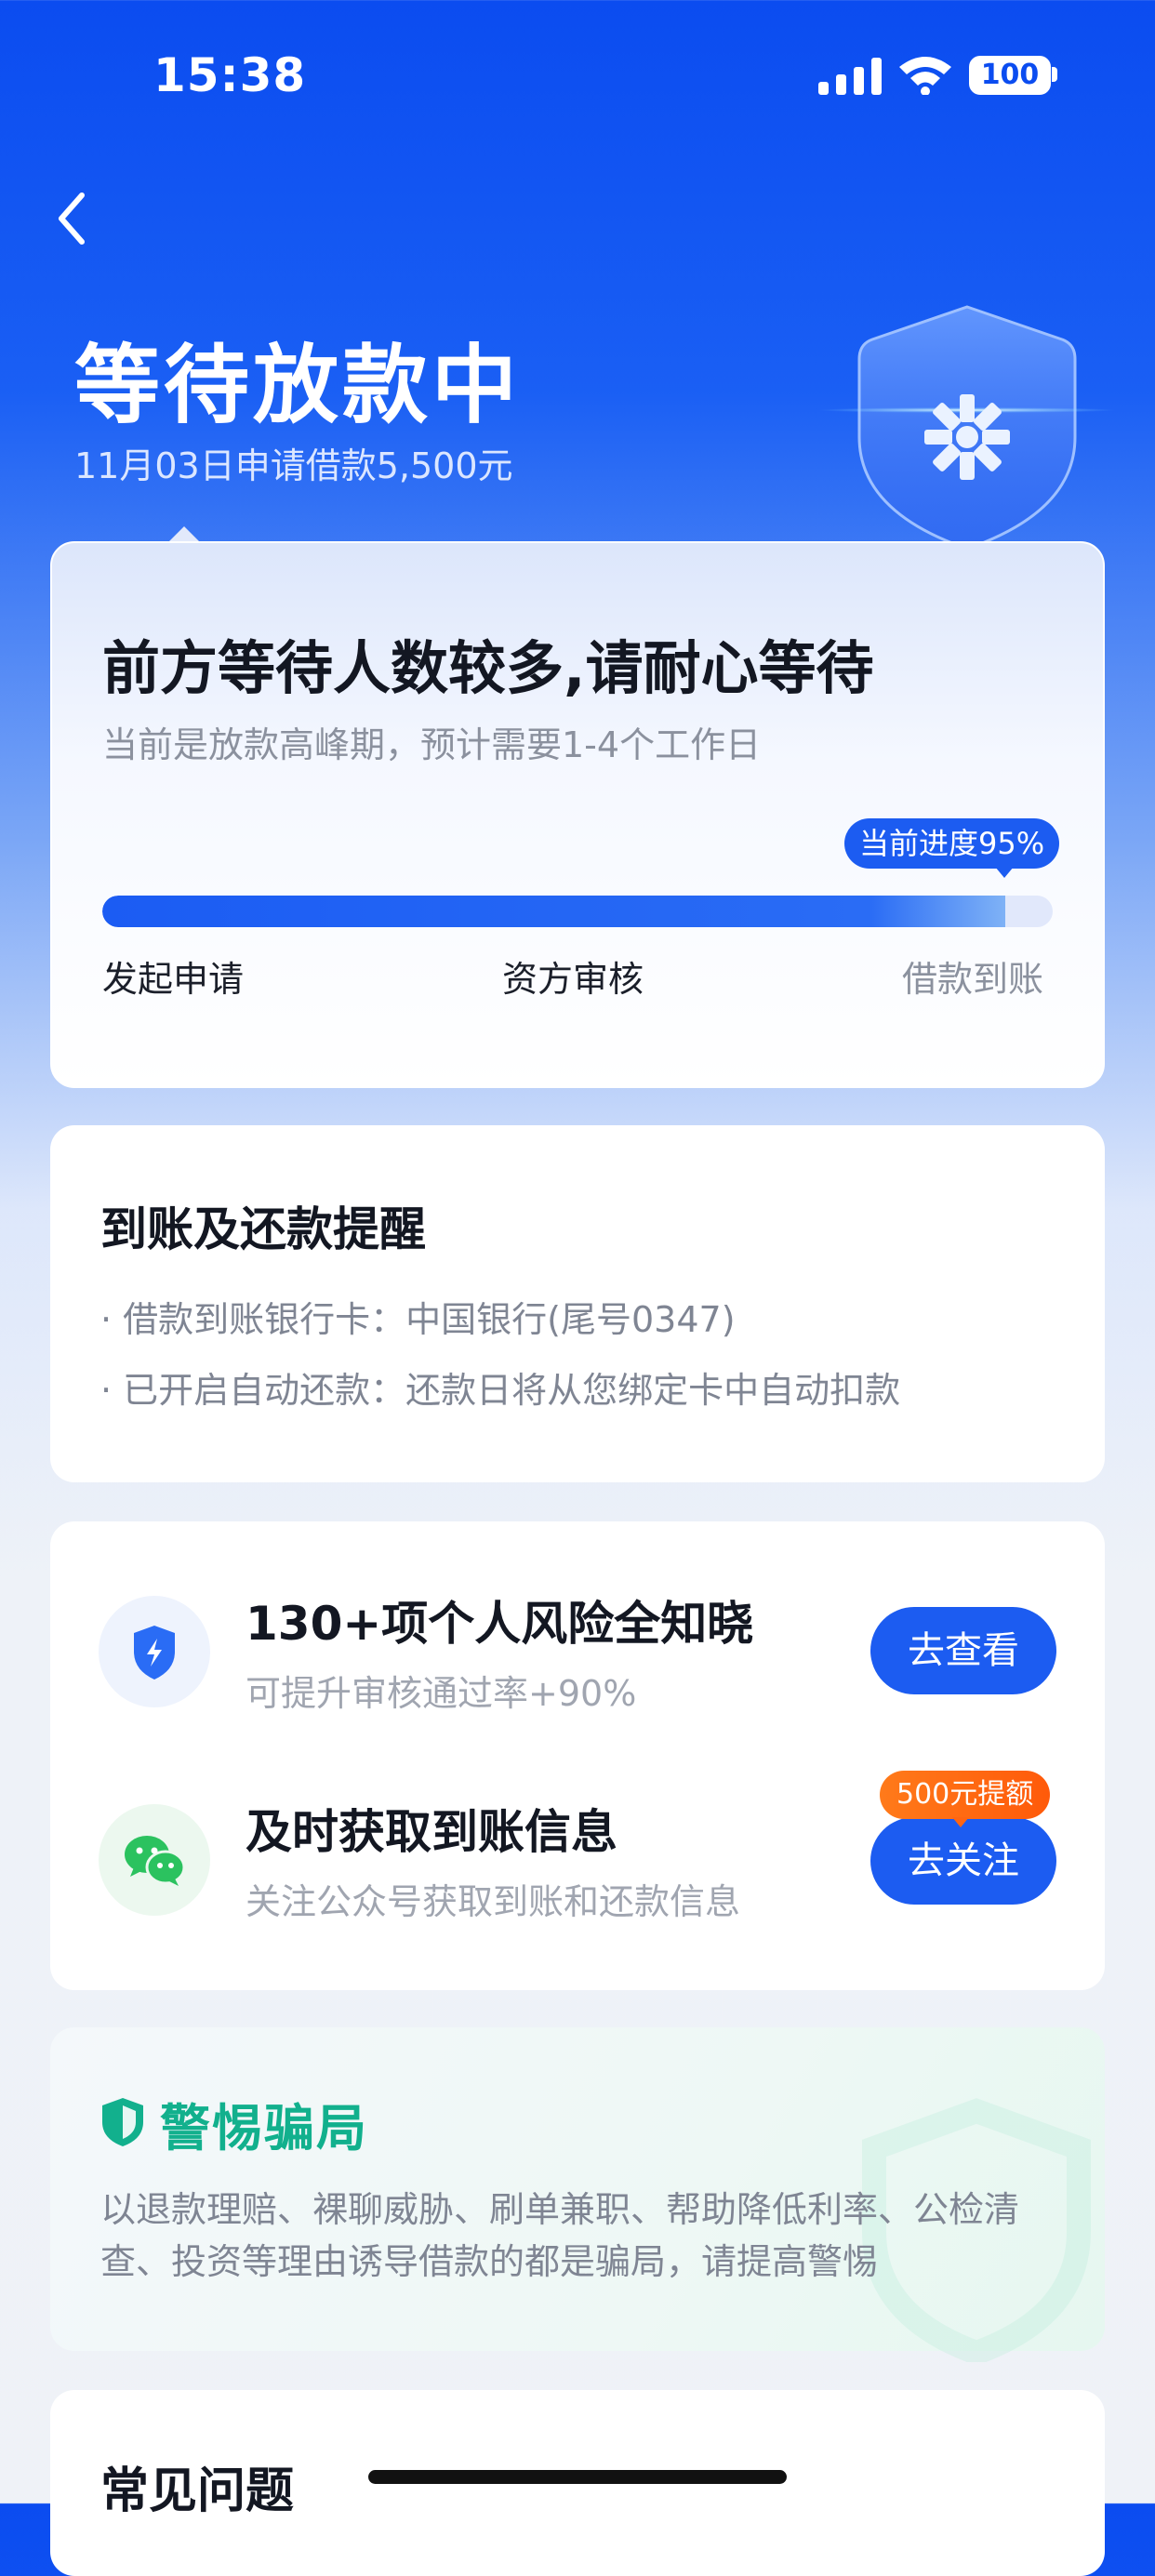 This screenshot has width=1155, height=2576. Describe the element at coordinates (431, 1832) in the screenshot. I see `wechat-row-title: 及时获取到账信息` at that location.